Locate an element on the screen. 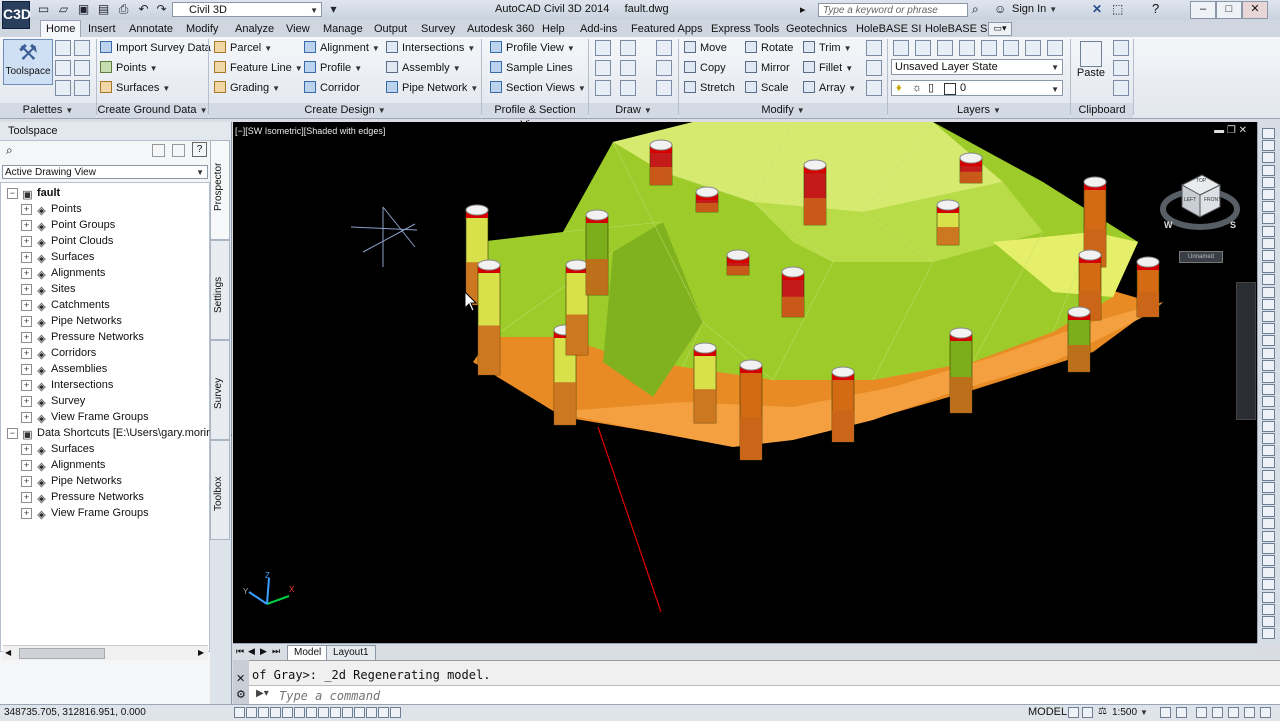  assembly-button: Assembly ▼ is located at coordinates (423, 68).